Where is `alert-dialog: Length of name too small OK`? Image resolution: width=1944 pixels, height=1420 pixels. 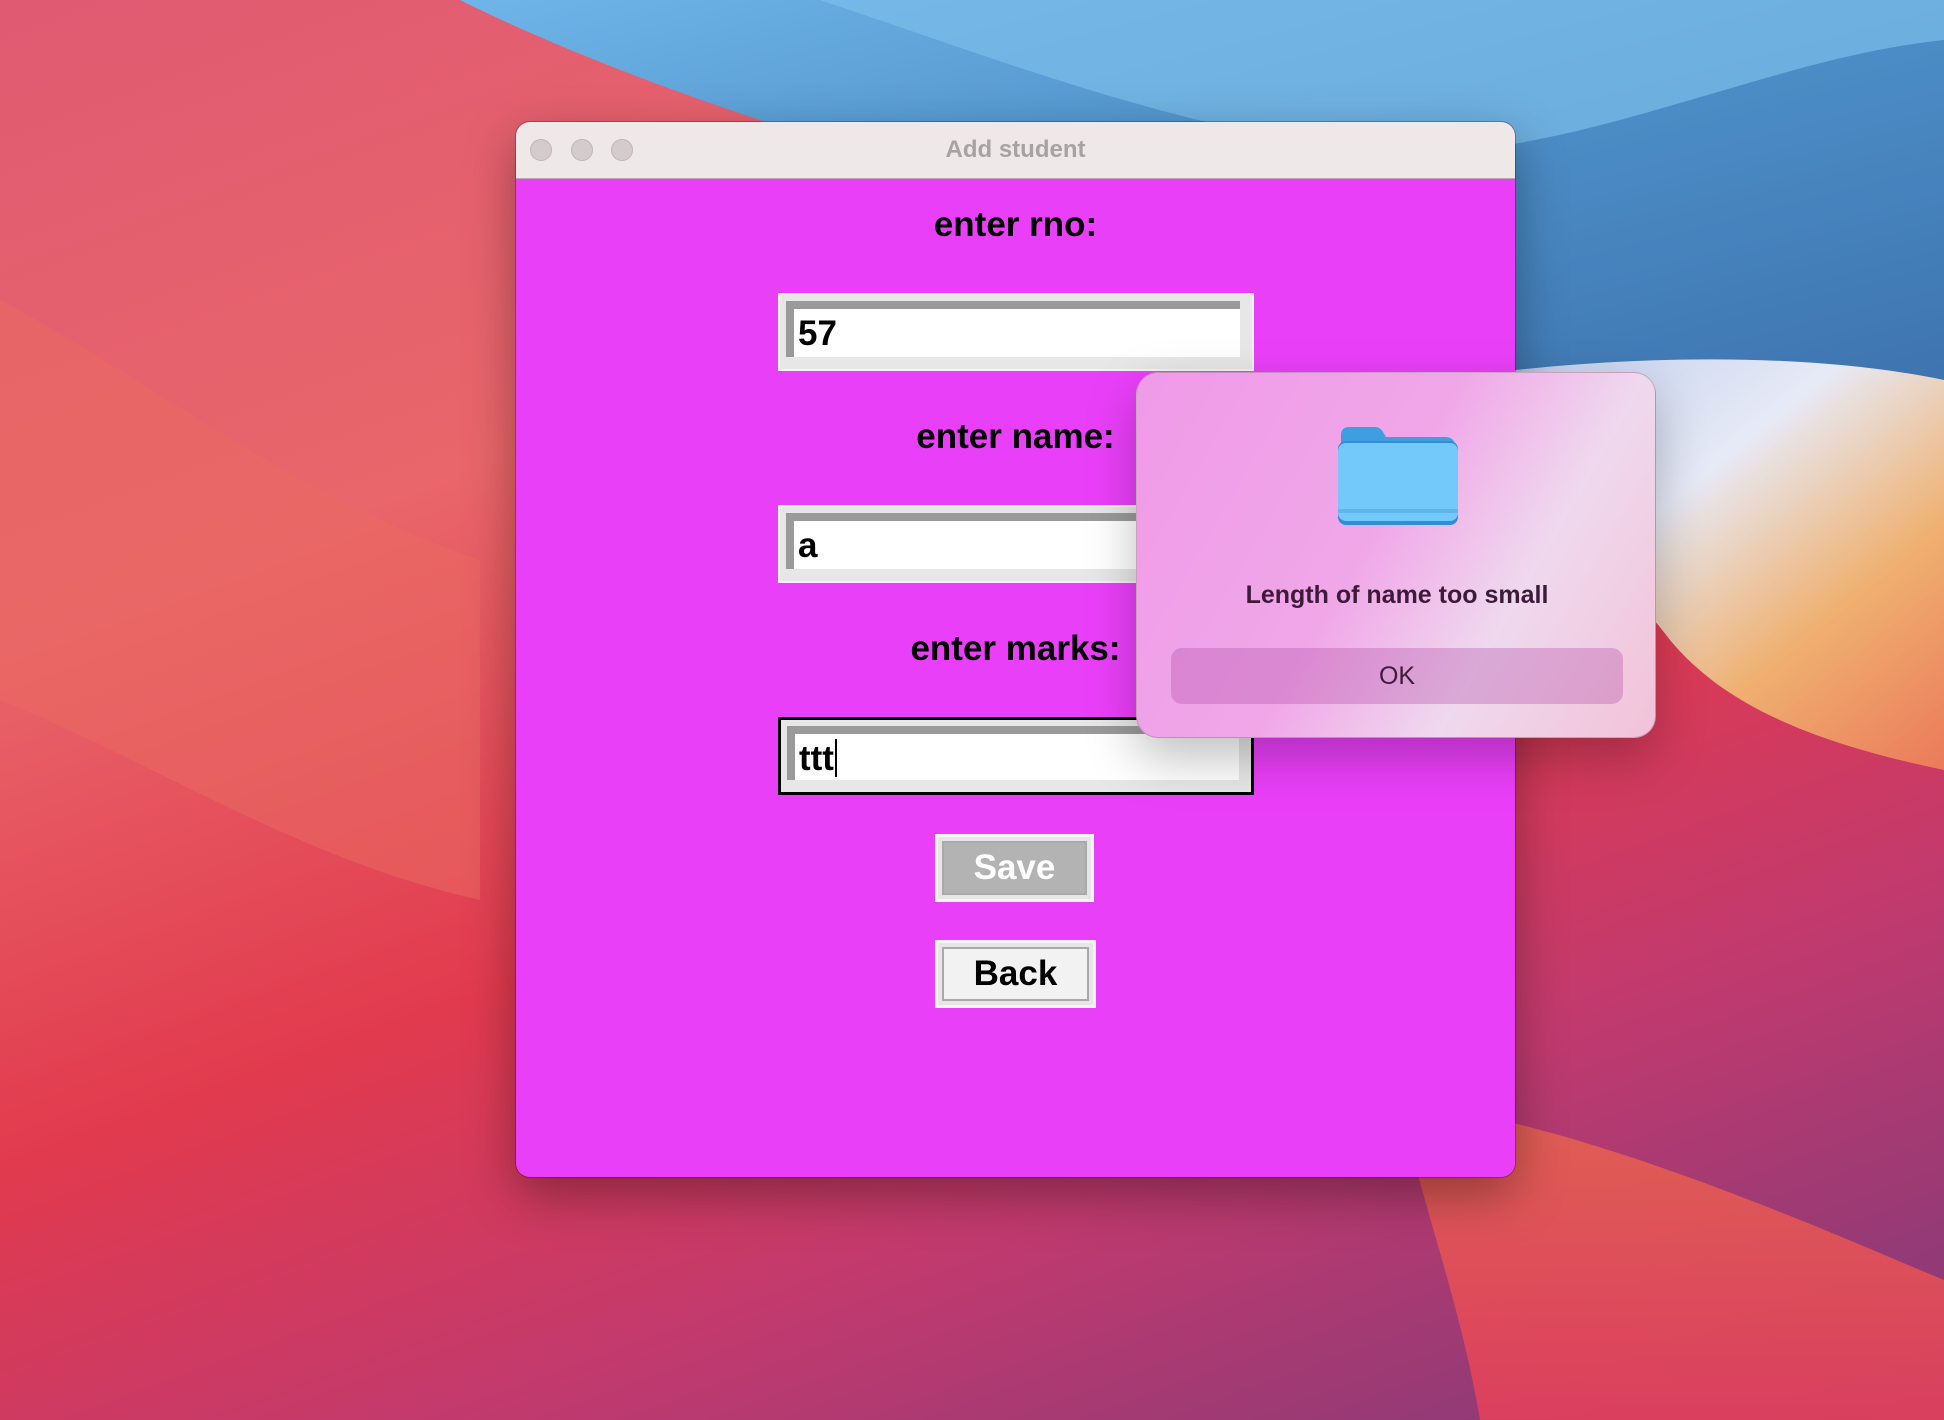 alert-dialog: Length of name too small OK is located at coordinates (1396, 555).